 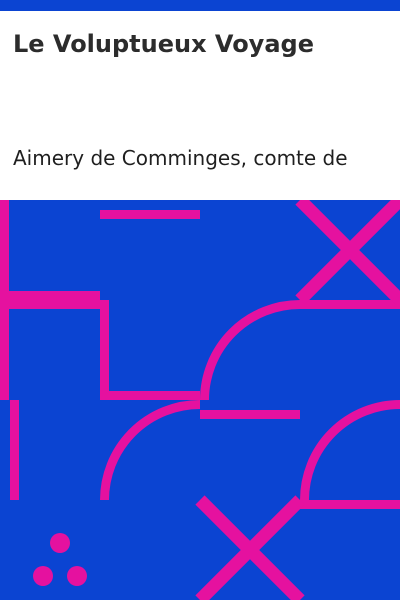 What do you see at coordinates (200, 5) in the screenshot?
I see `top-accent-bar` at bounding box center [200, 5].